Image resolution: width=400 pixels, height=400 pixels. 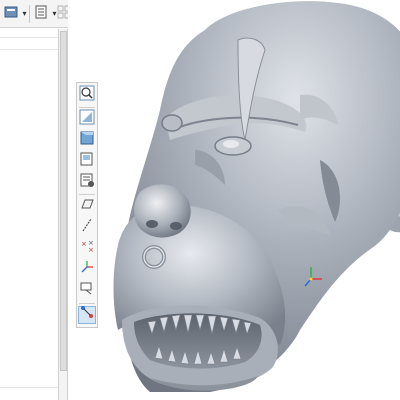 I want to click on zoom-in-icon, so click(x=87, y=95).